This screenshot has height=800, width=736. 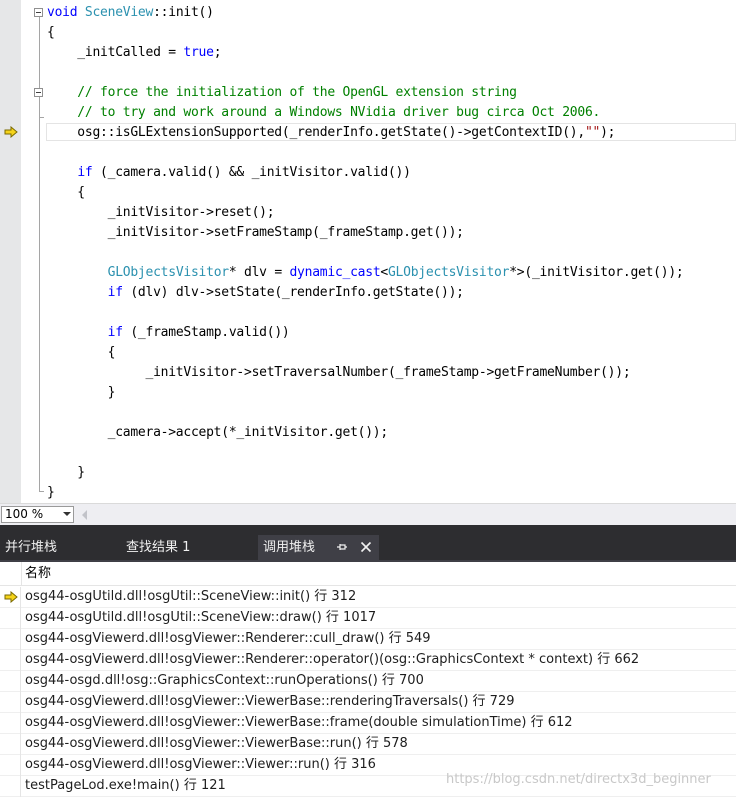 I want to click on code-line: void SceneView::init(), so click(x=130, y=13).